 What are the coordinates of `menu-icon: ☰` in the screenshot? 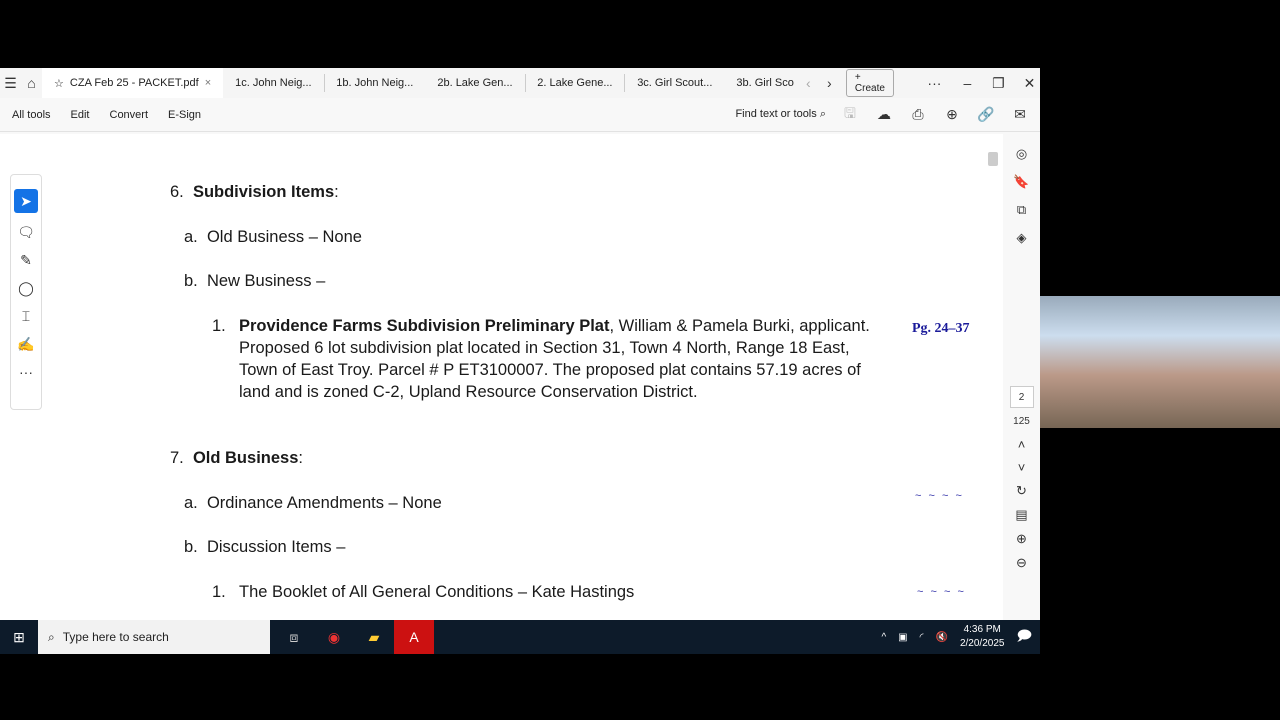 It's located at (10, 83).